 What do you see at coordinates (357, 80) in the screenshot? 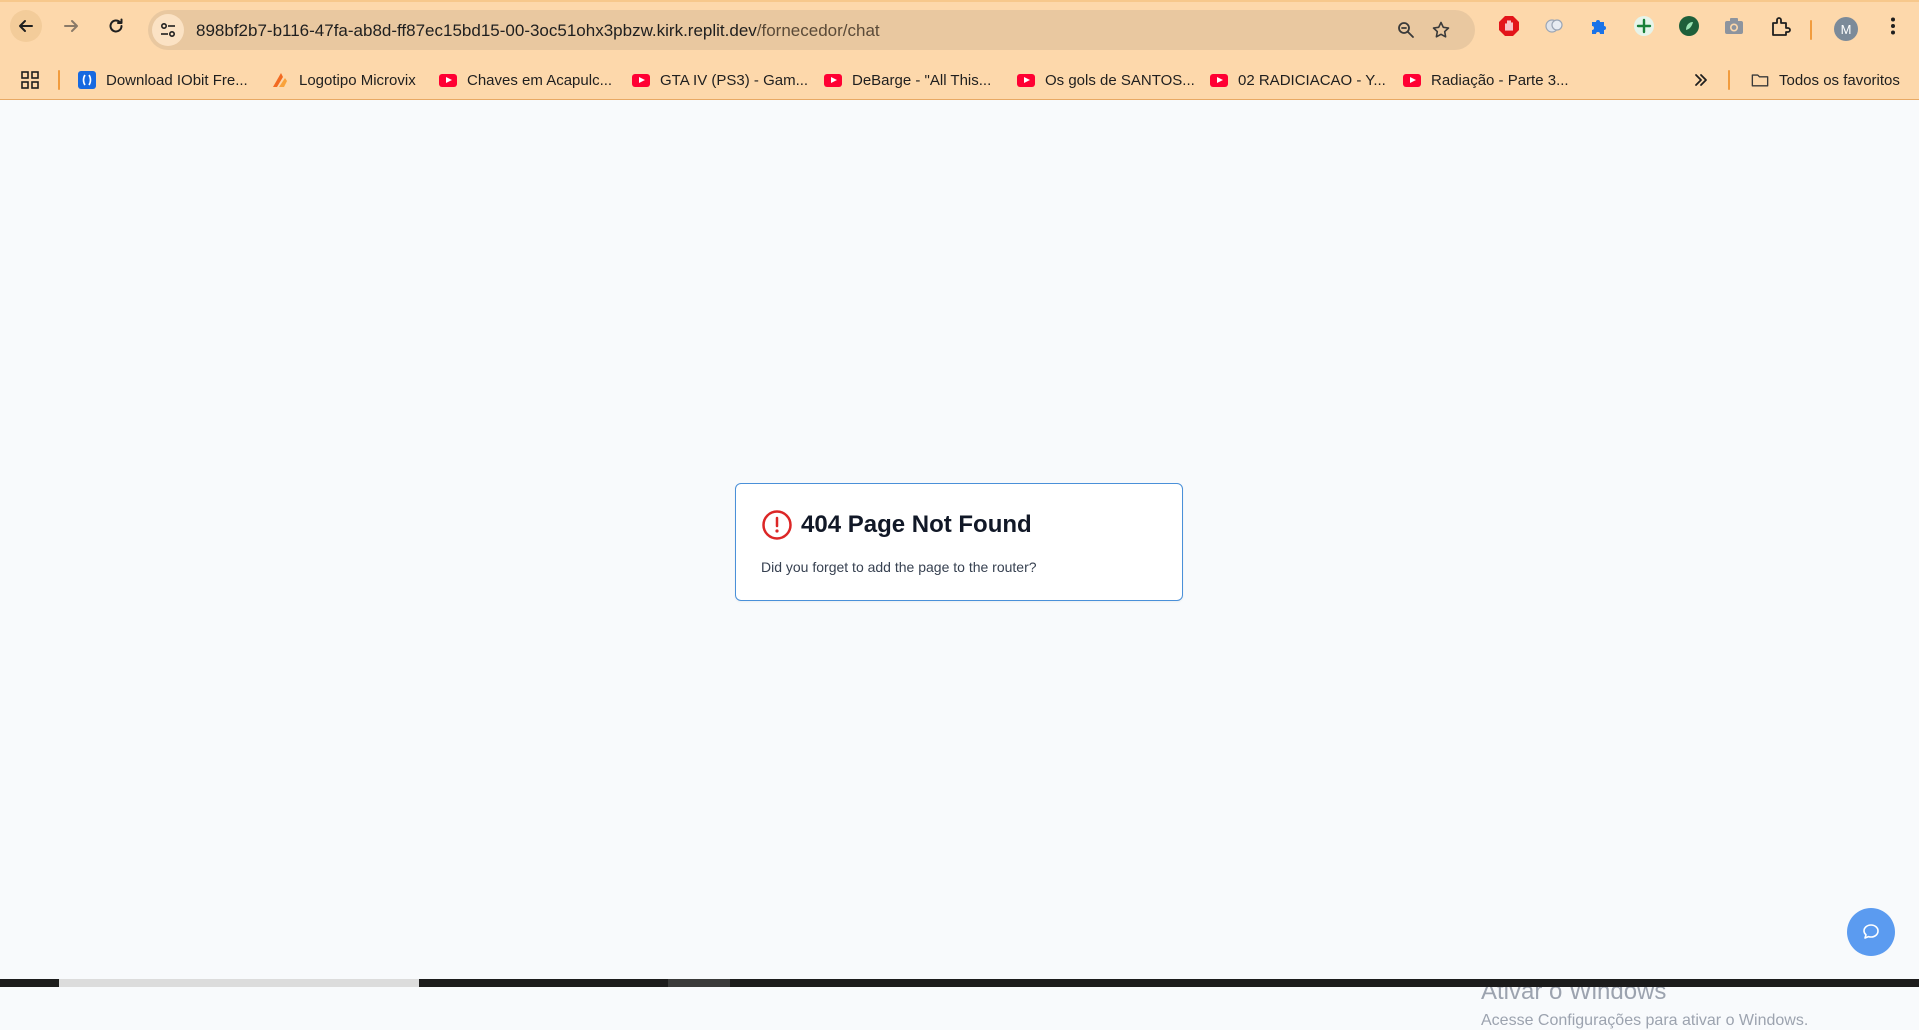
I see `bookmark-label: Logotipo Microvix` at bounding box center [357, 80].